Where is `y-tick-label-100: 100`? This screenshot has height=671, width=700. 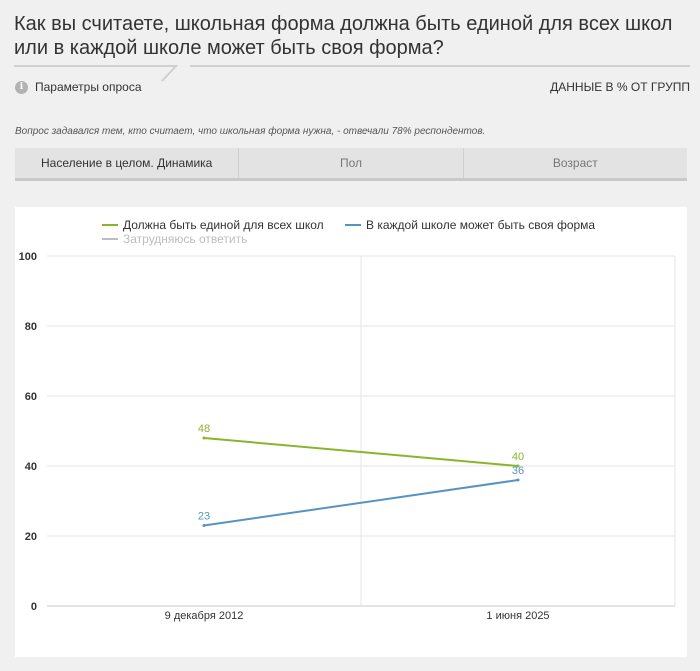
y-tick-label-100: 100 is located at coordinates (28, 257).